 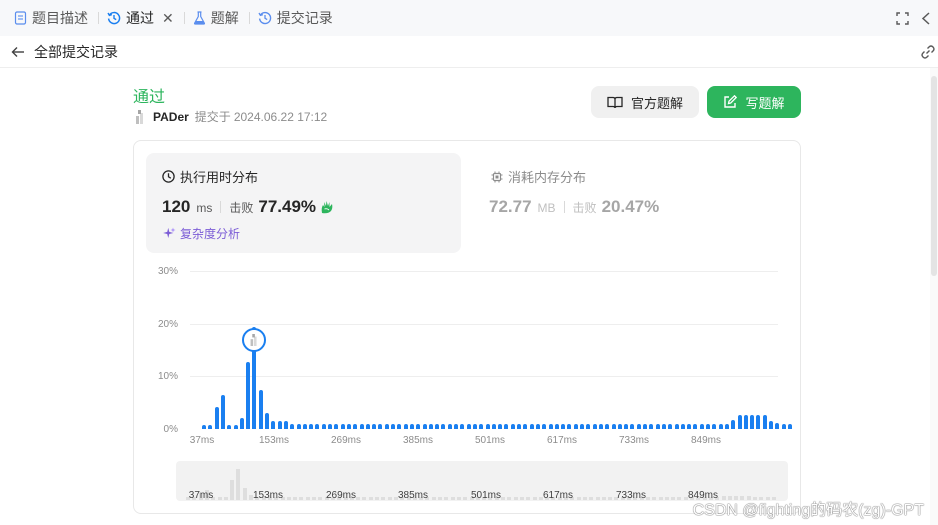 I want to click on complexity-analysis-link: 复杂度分析, so click(x=201, y=233).